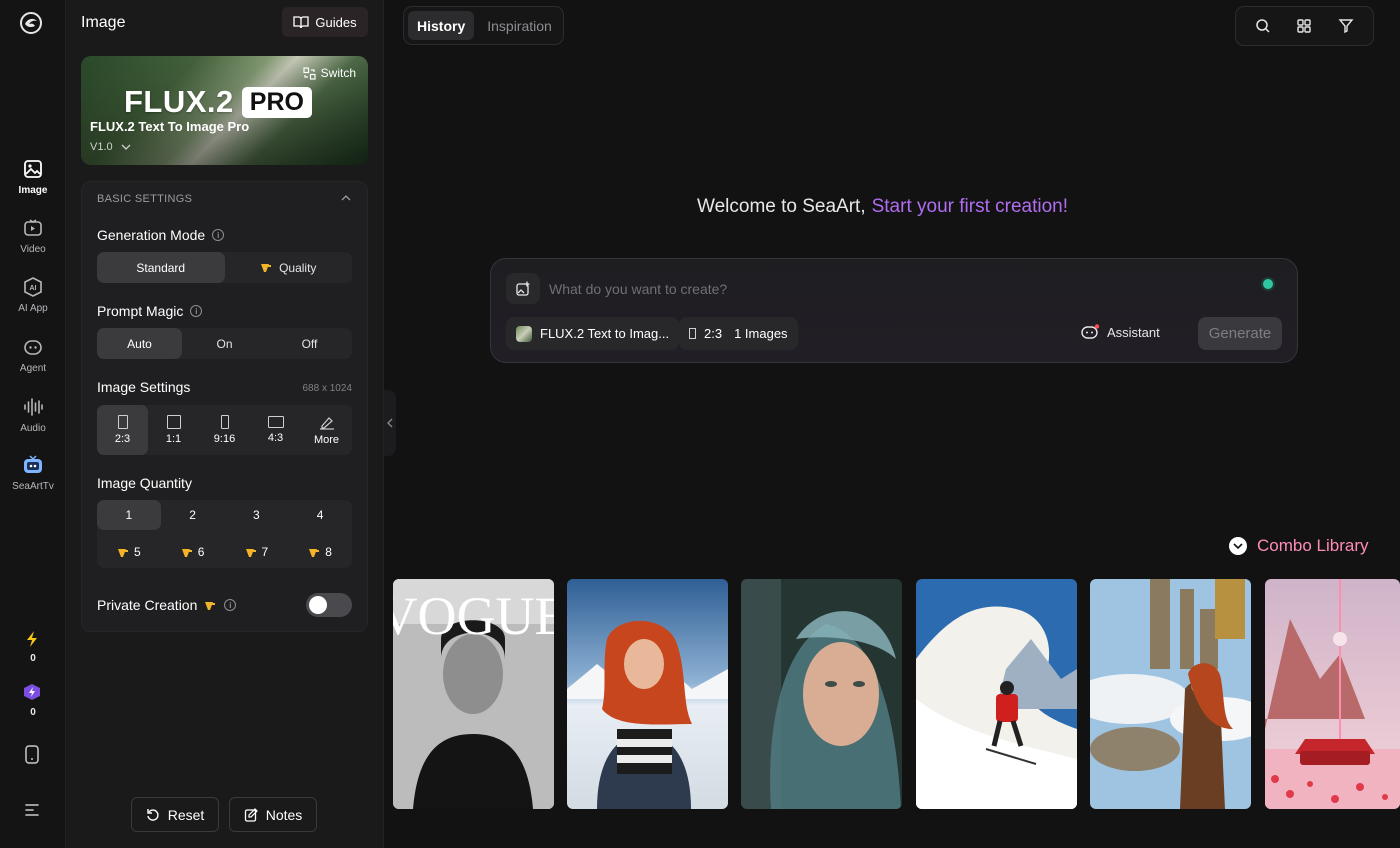  What do you see at coordinates (289, 267) in the screenshot?
I see `mode-quality: Quality` at bounding box center [289, 267].